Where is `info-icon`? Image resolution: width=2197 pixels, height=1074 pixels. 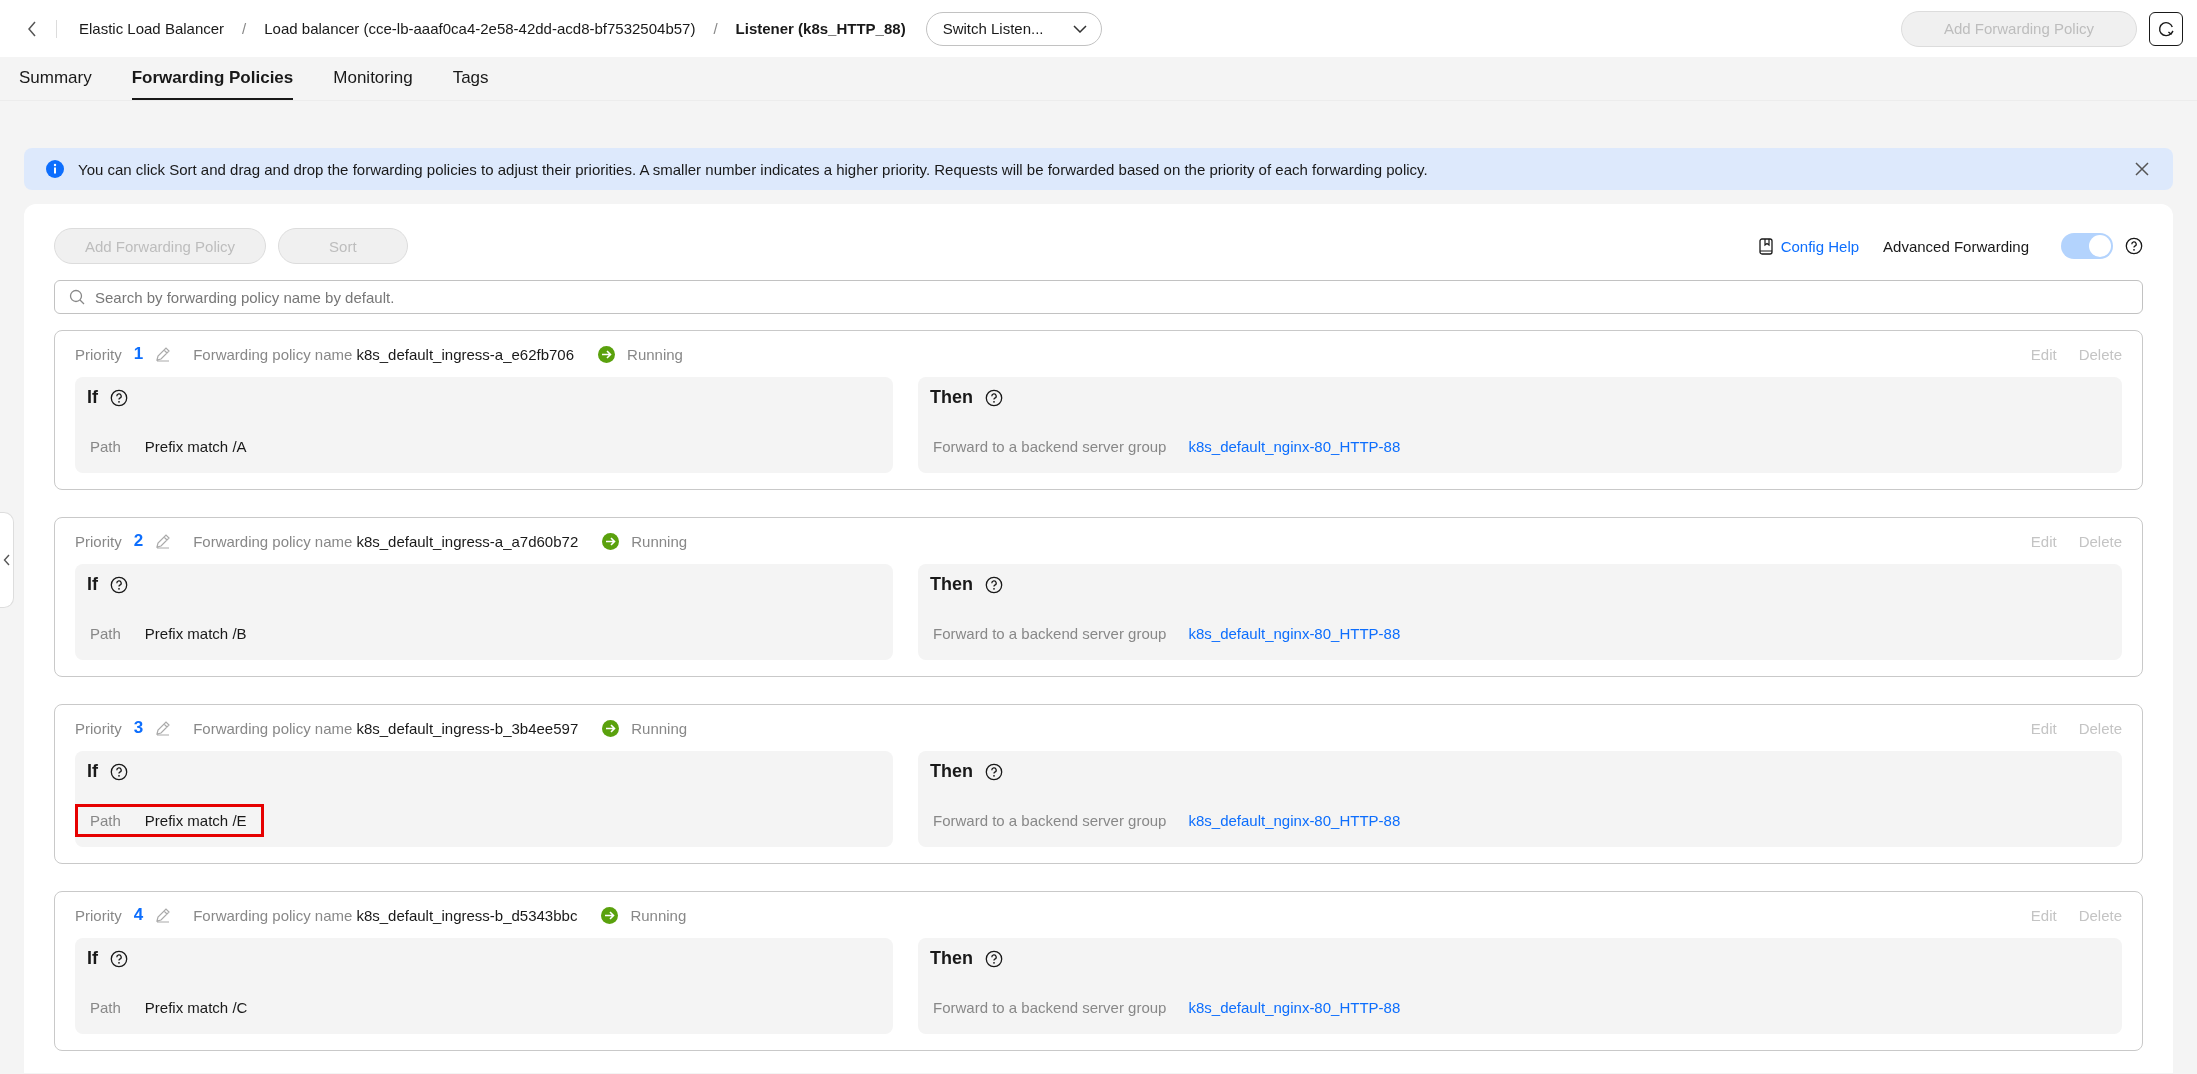 info-icon is located at coordinates (55, 169).